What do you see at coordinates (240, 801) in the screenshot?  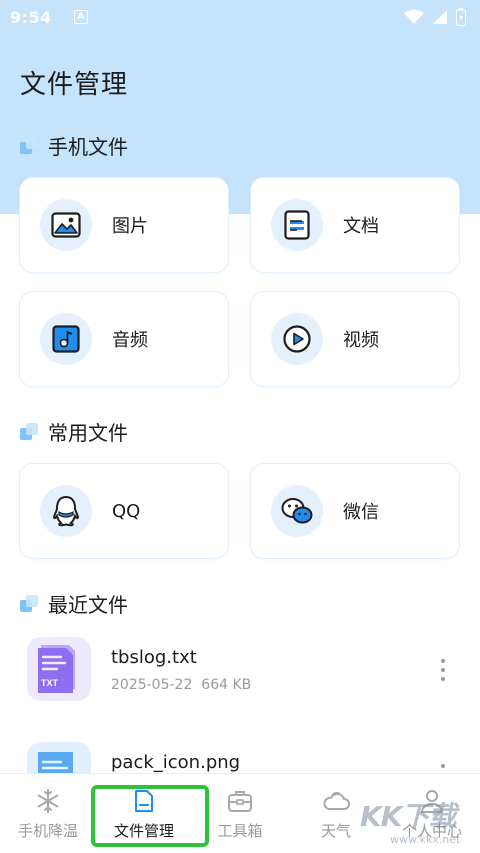 I see `toolbox-icon` at bounding box center [240, 801].